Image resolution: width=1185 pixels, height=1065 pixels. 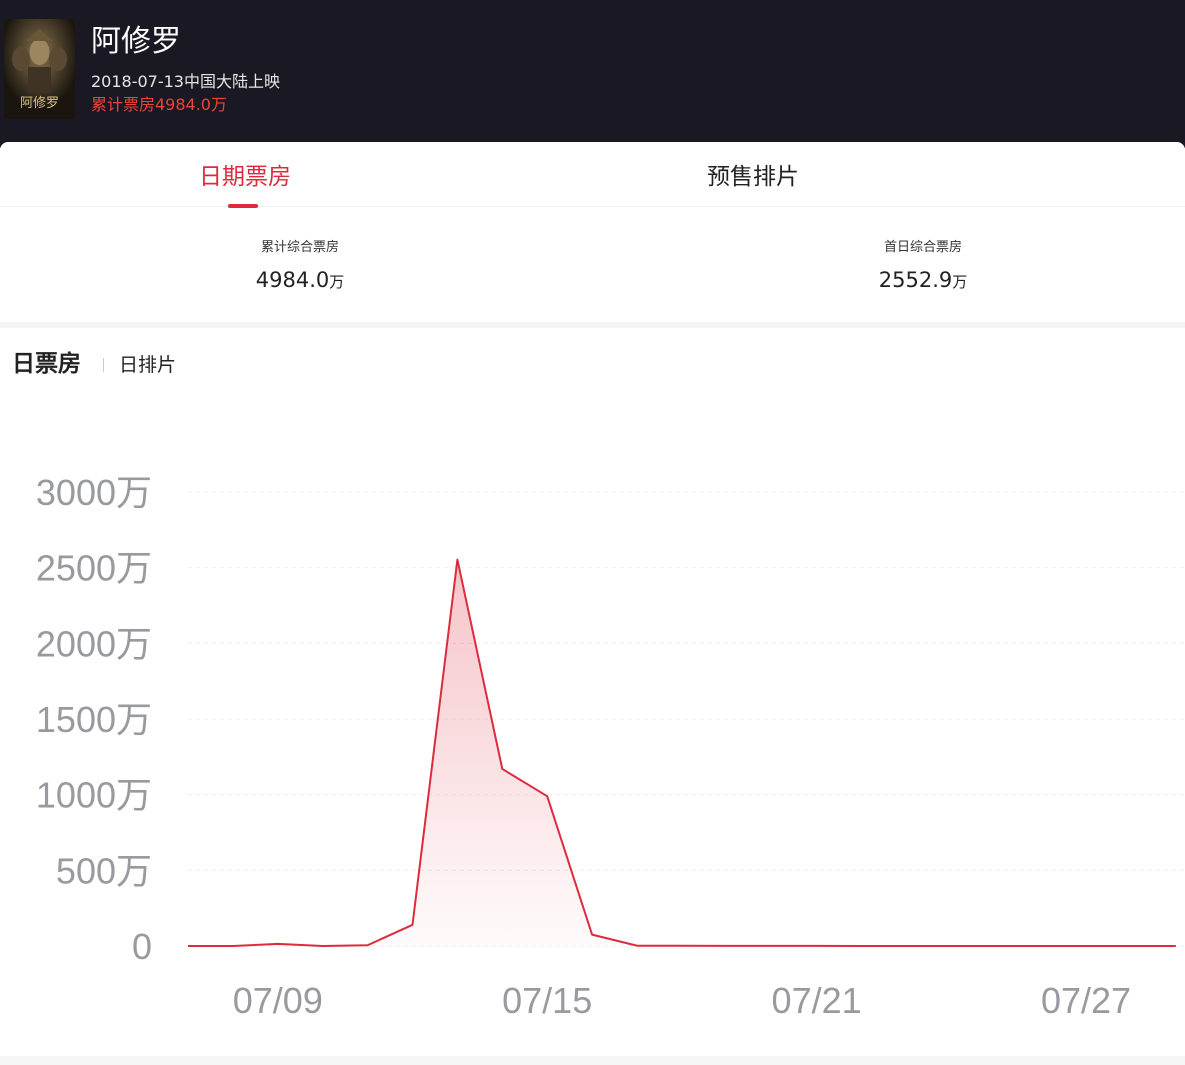 What do you see at coordinates (46, 364) in the screenshot?
I see `chart-tab-daily-box-office: 日票房` at bounding box center [46, 364].